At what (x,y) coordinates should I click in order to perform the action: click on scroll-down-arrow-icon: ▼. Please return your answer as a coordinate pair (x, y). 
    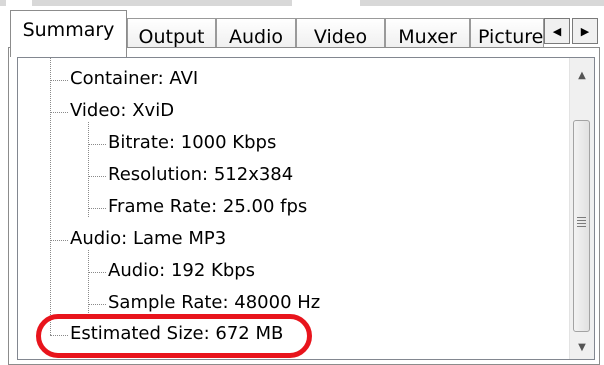
    Looking at the image, I should click on (582, 347).